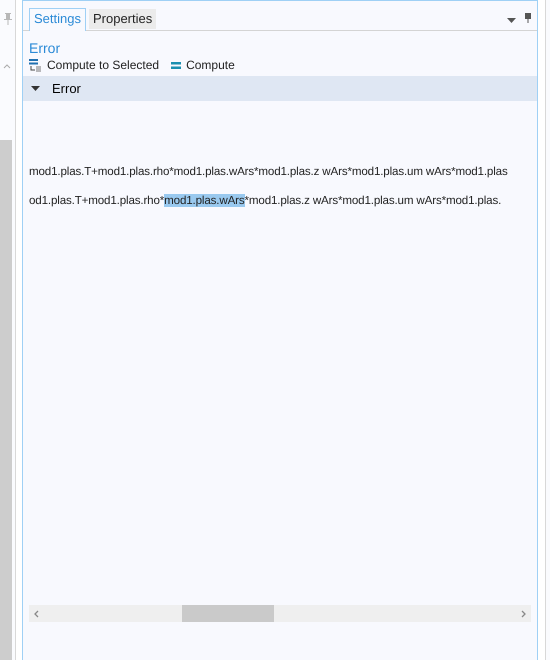  What do you see at coordinates (35, 65) in the screenshot?
I see `compute-selected-icon` at bounding box center [35, 65].